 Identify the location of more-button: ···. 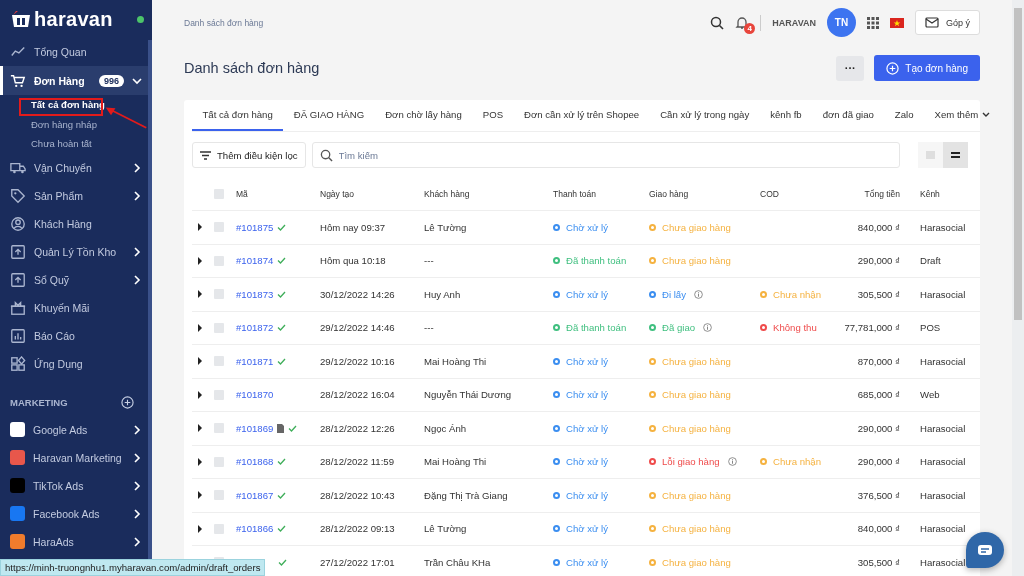
(850, 68).